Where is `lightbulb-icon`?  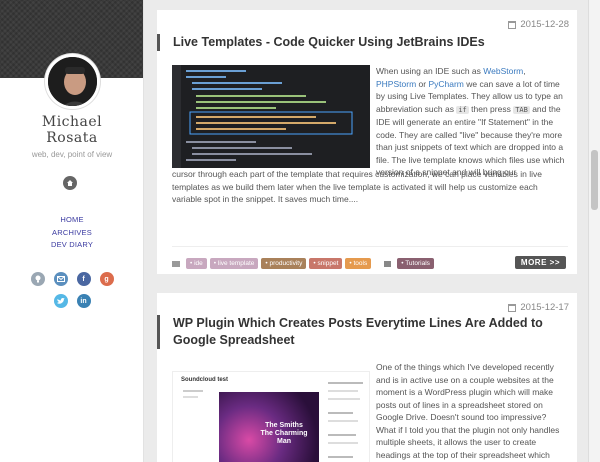 lightbulb-icon is located at coordinates (37, 279).